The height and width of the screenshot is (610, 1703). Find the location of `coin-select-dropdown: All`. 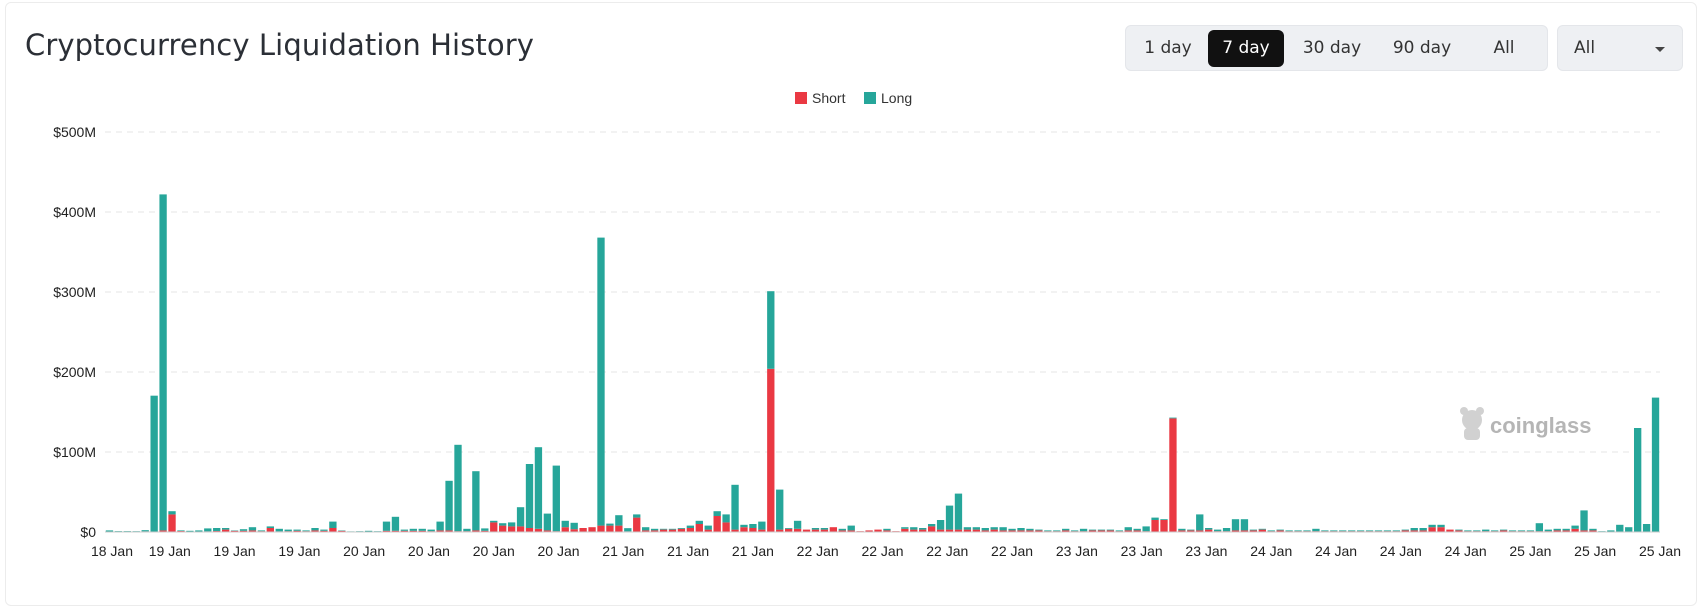

coin-select-dropdown: All is located at coordinates (1620, 48).